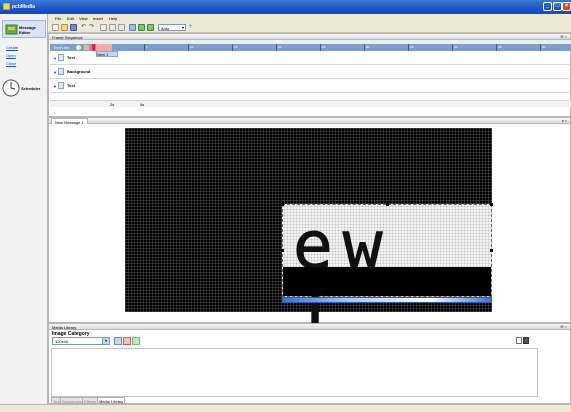 The width and height of the screenshot is (571, 412). I want to click on sidebar-tab-scheduler: Scheduler, so click(24, 88).